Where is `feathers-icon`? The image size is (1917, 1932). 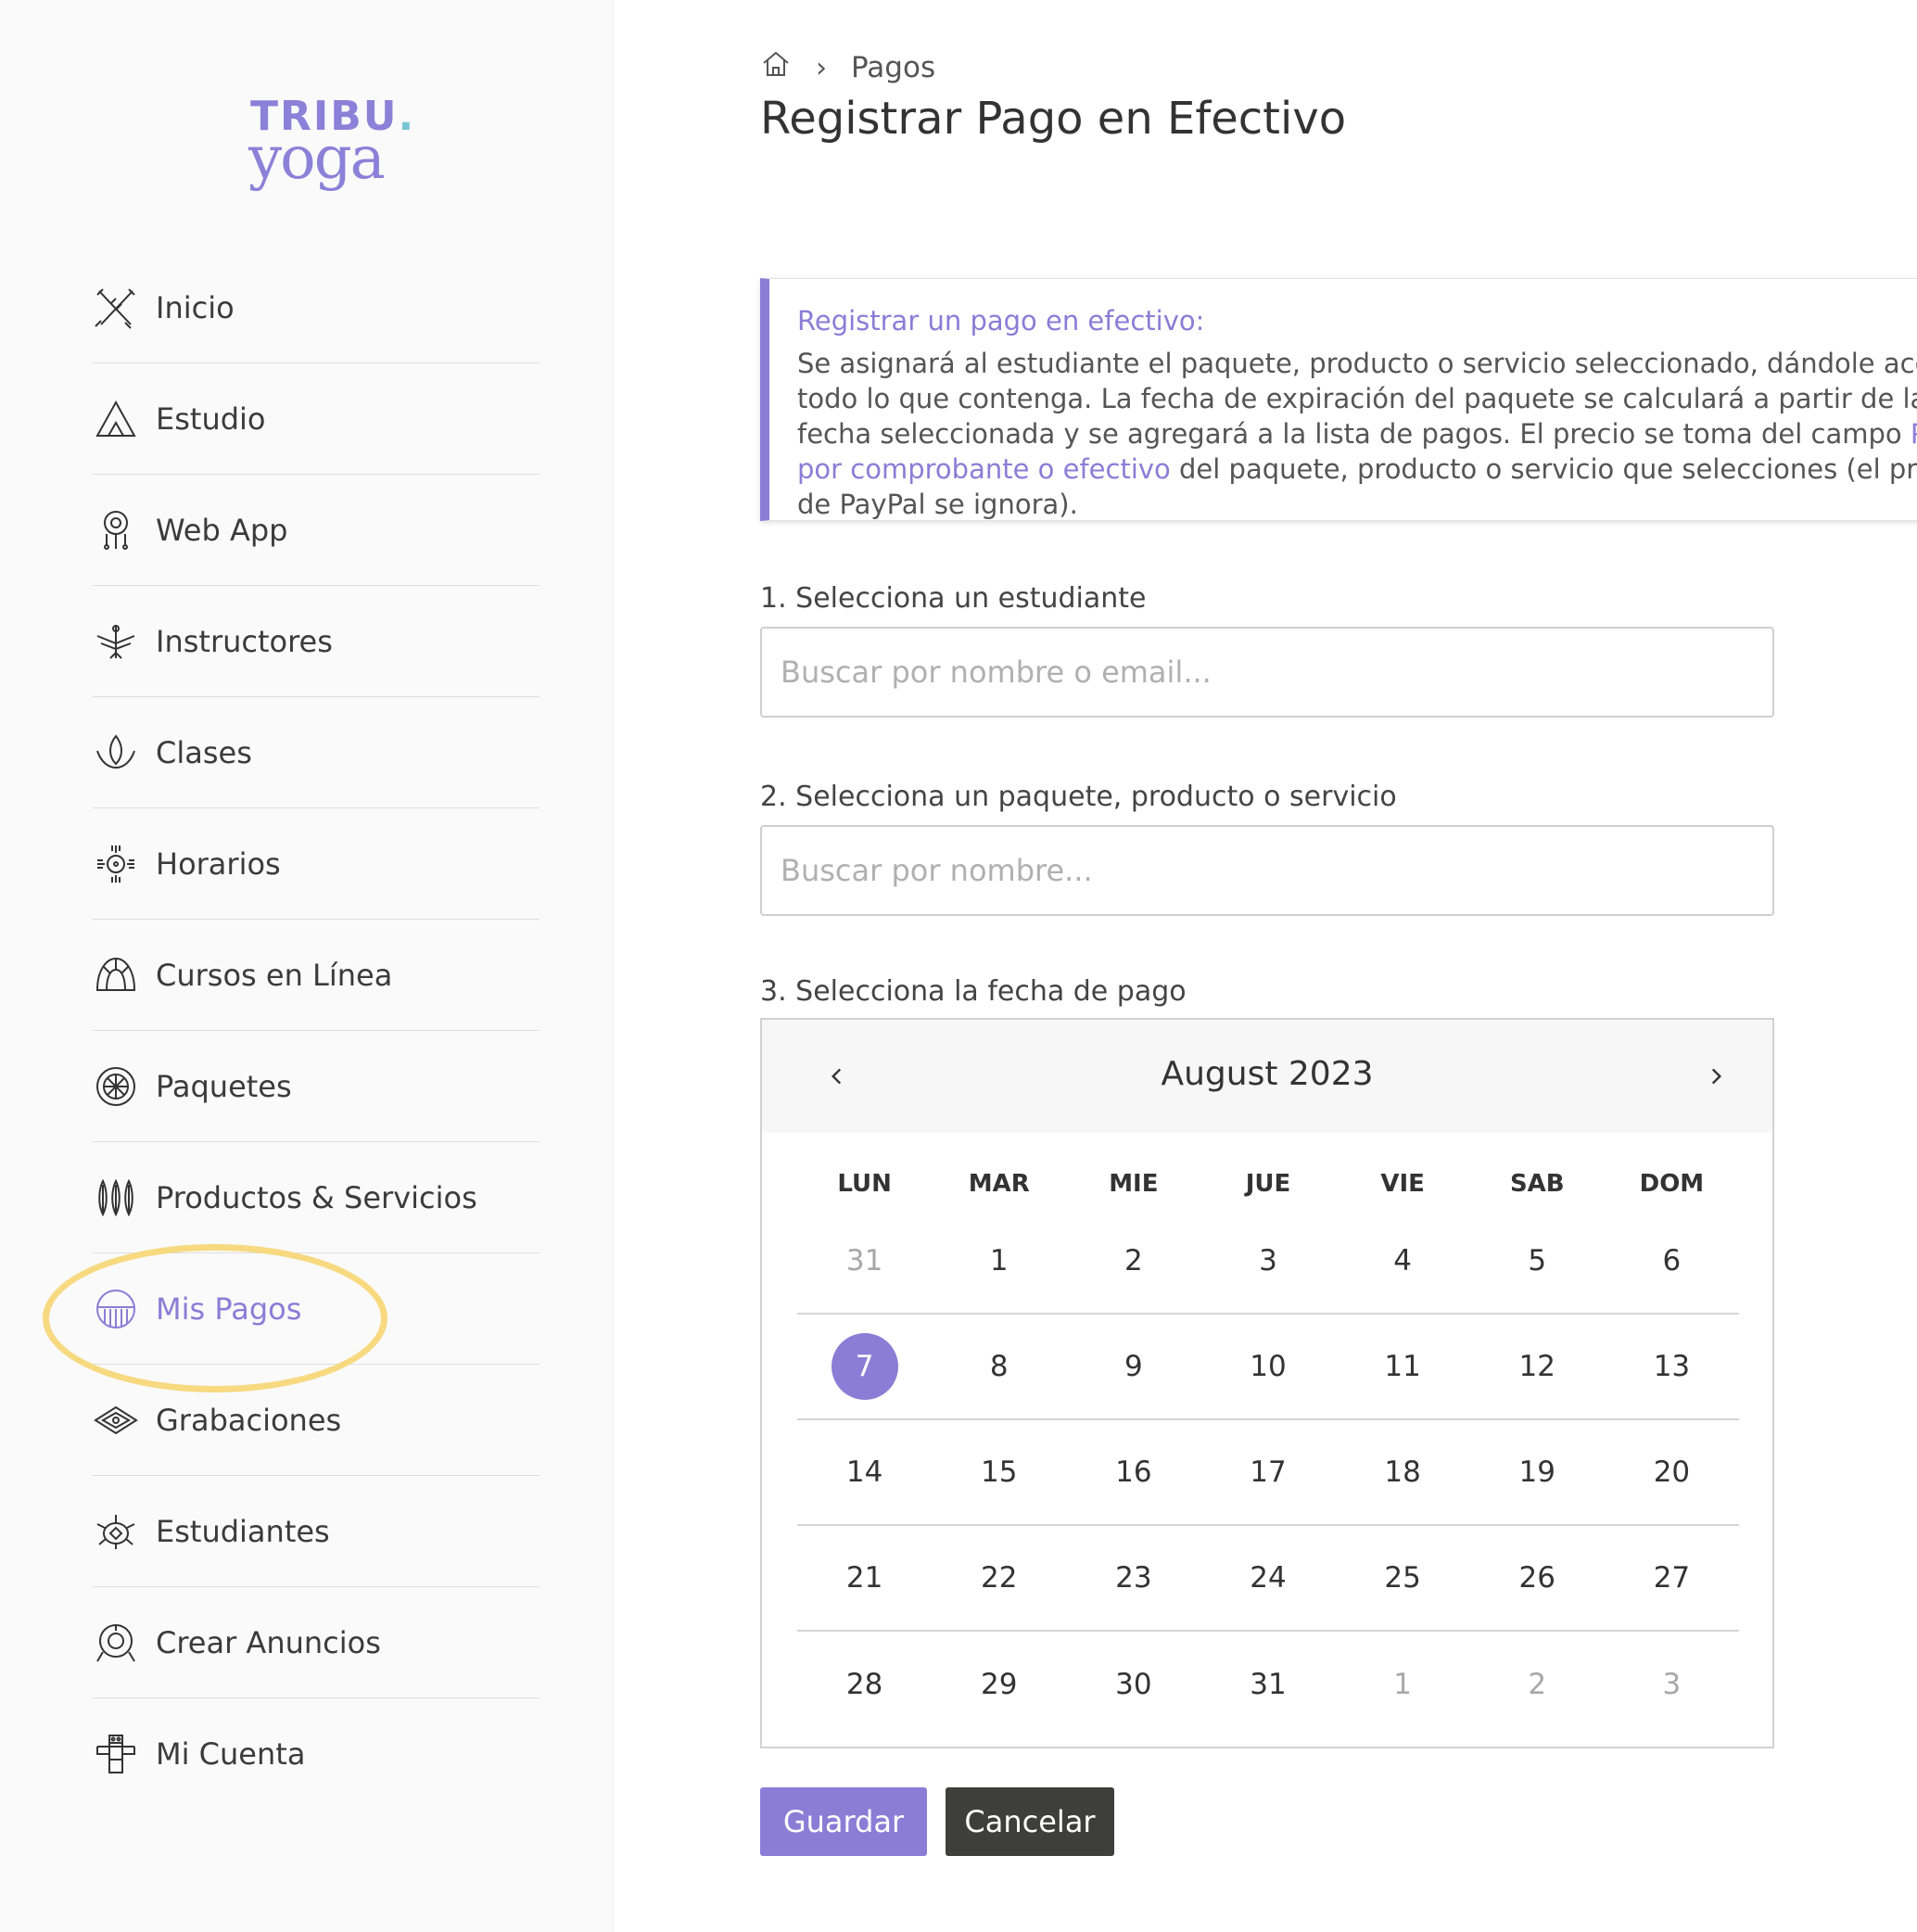 feathers-icon is located at coordinates (116, 1198).